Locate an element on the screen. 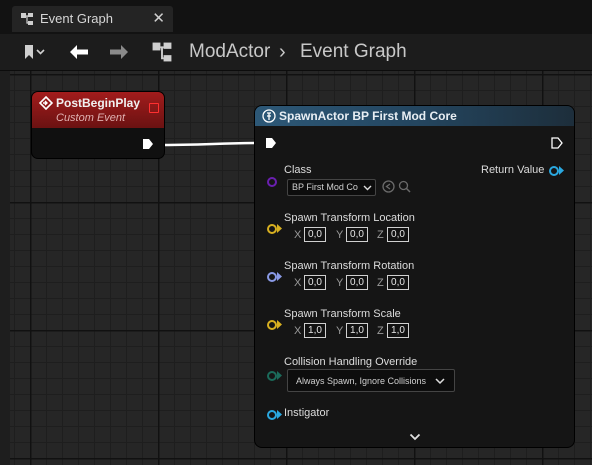 The height and width of the screenshot is (465, 592). class-dropdown: BP First Mod Co is located at coordinates (331, 187).